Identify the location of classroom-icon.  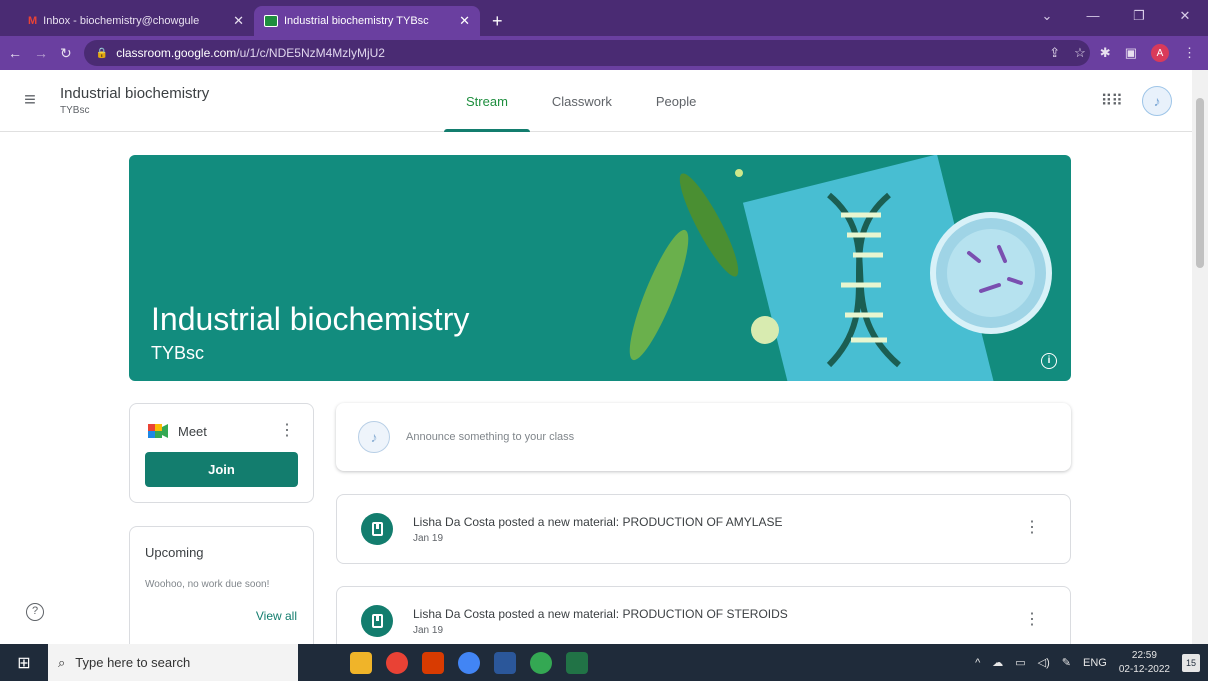
(271, 21).